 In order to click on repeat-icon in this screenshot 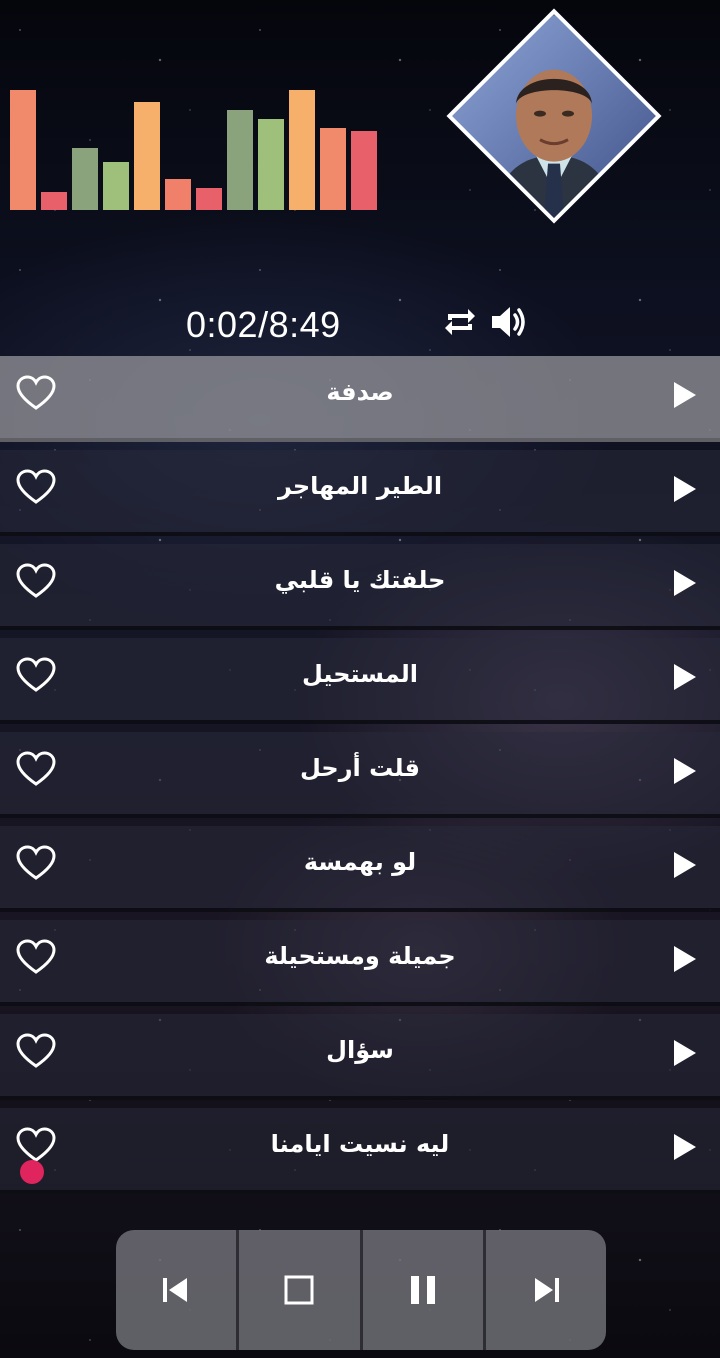, I will do `click(460, 322)`.